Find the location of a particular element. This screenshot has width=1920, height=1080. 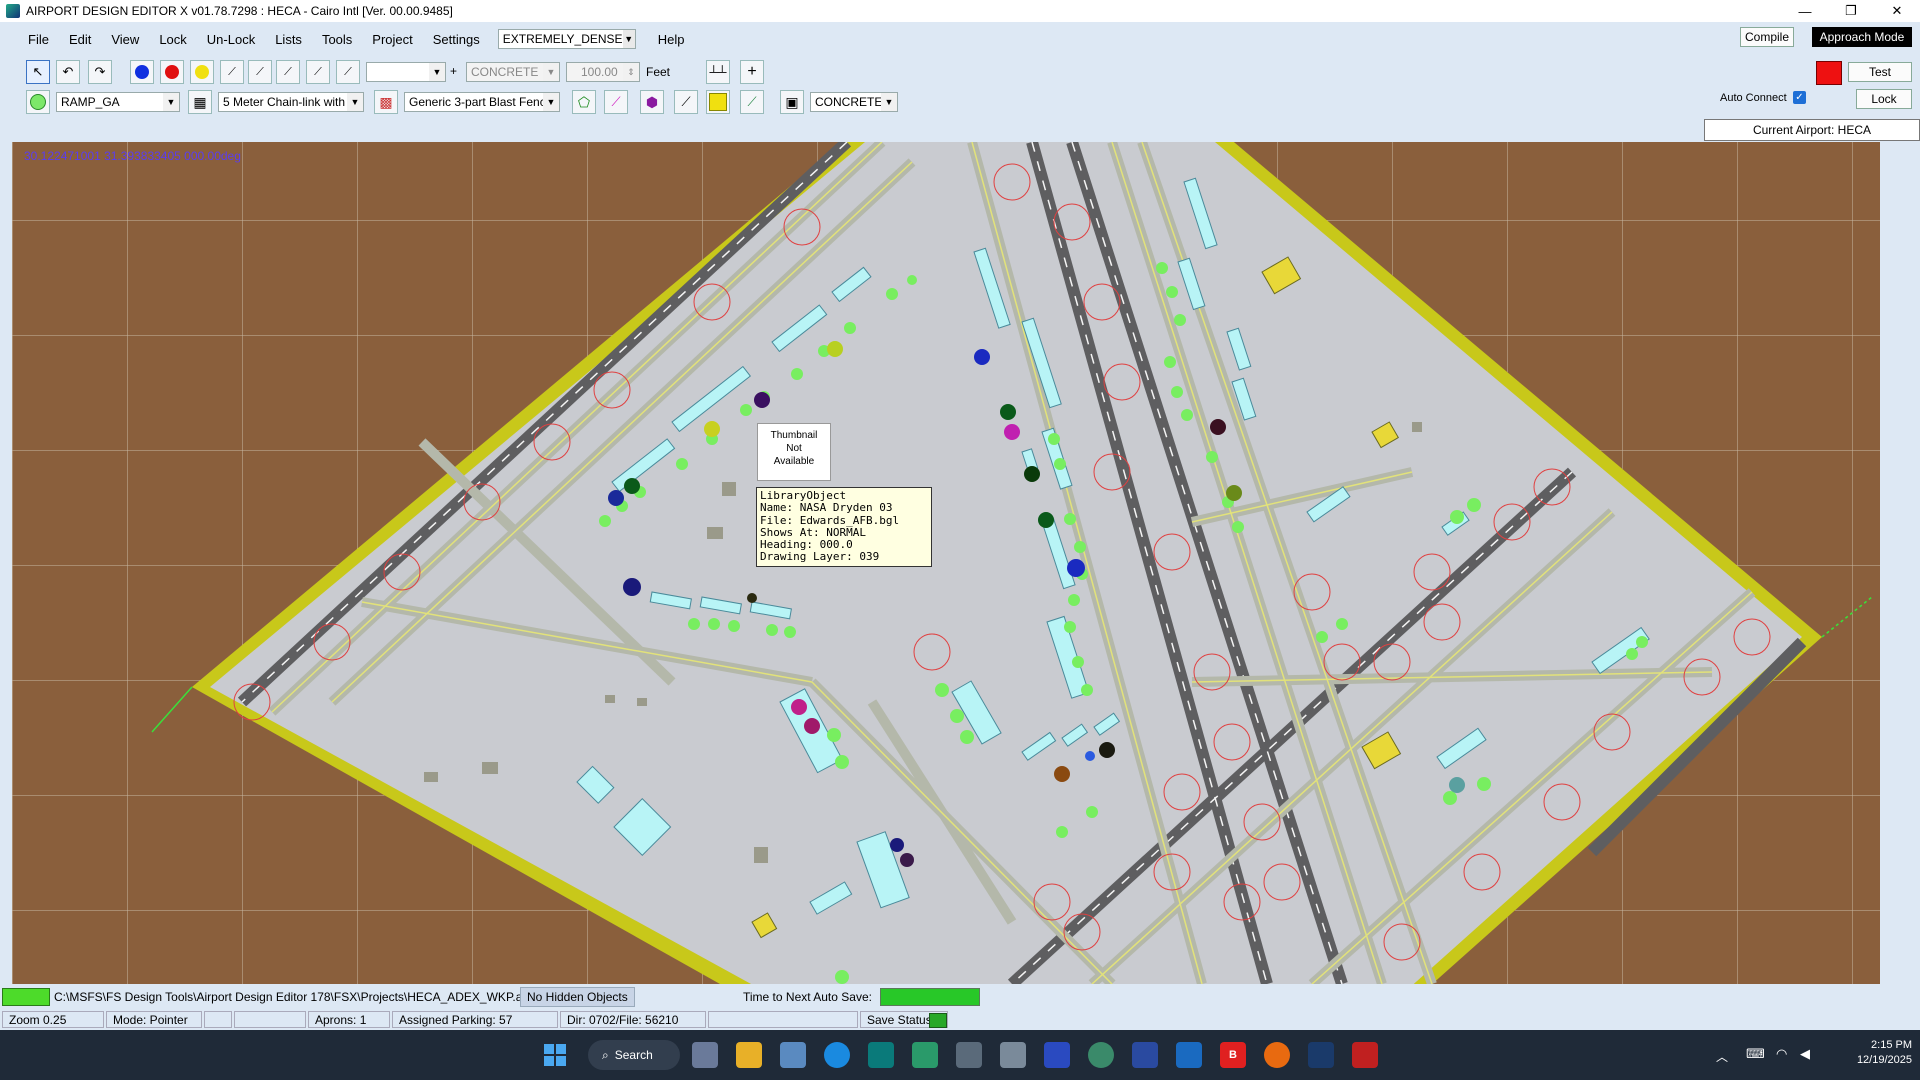

menu-lists: Lists is located at coordinates (288, 39).